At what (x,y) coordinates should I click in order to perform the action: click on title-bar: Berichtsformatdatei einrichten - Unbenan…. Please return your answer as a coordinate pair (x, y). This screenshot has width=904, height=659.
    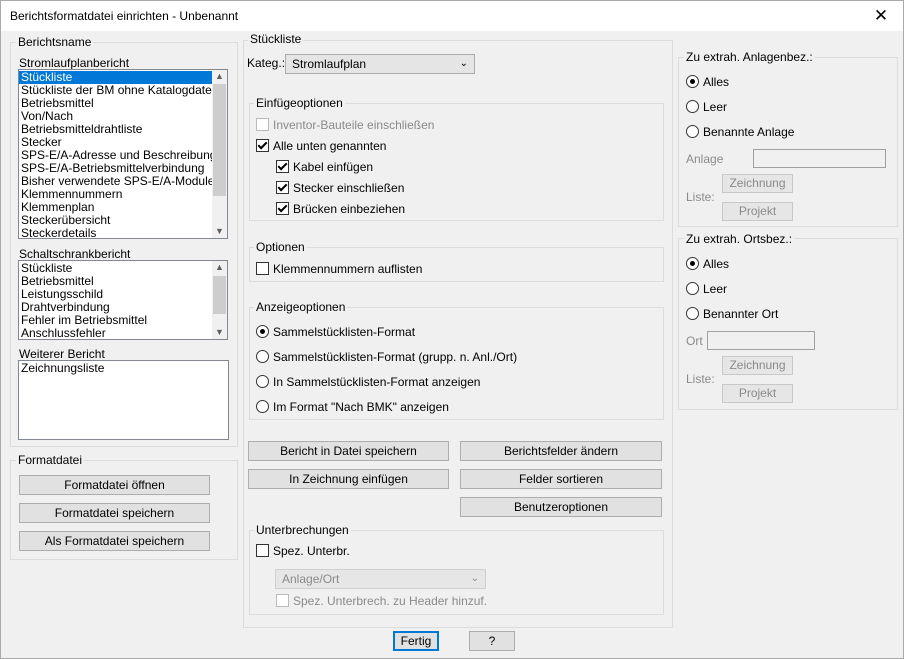
    Looking at the image, I should click on (452, 16).